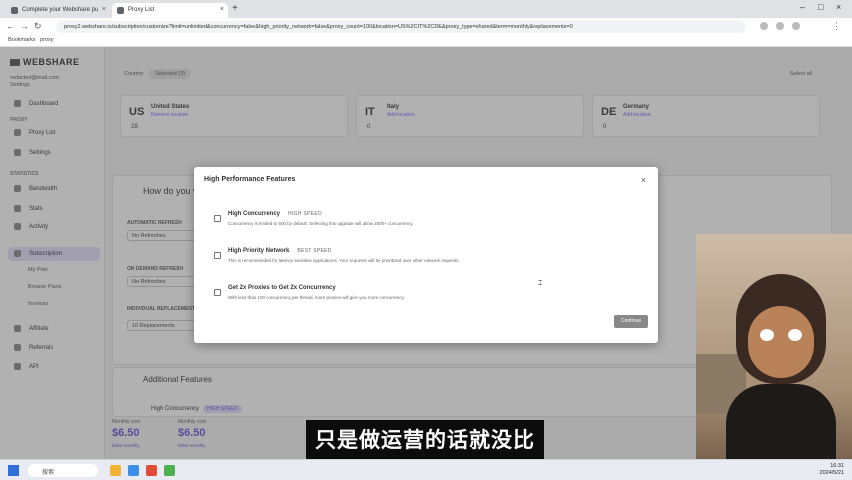 The image size is (852, 480). What do you see at coordinates (781, 421) in the screenshot?
I see `avatar-body` at bounding box center [781, 421].